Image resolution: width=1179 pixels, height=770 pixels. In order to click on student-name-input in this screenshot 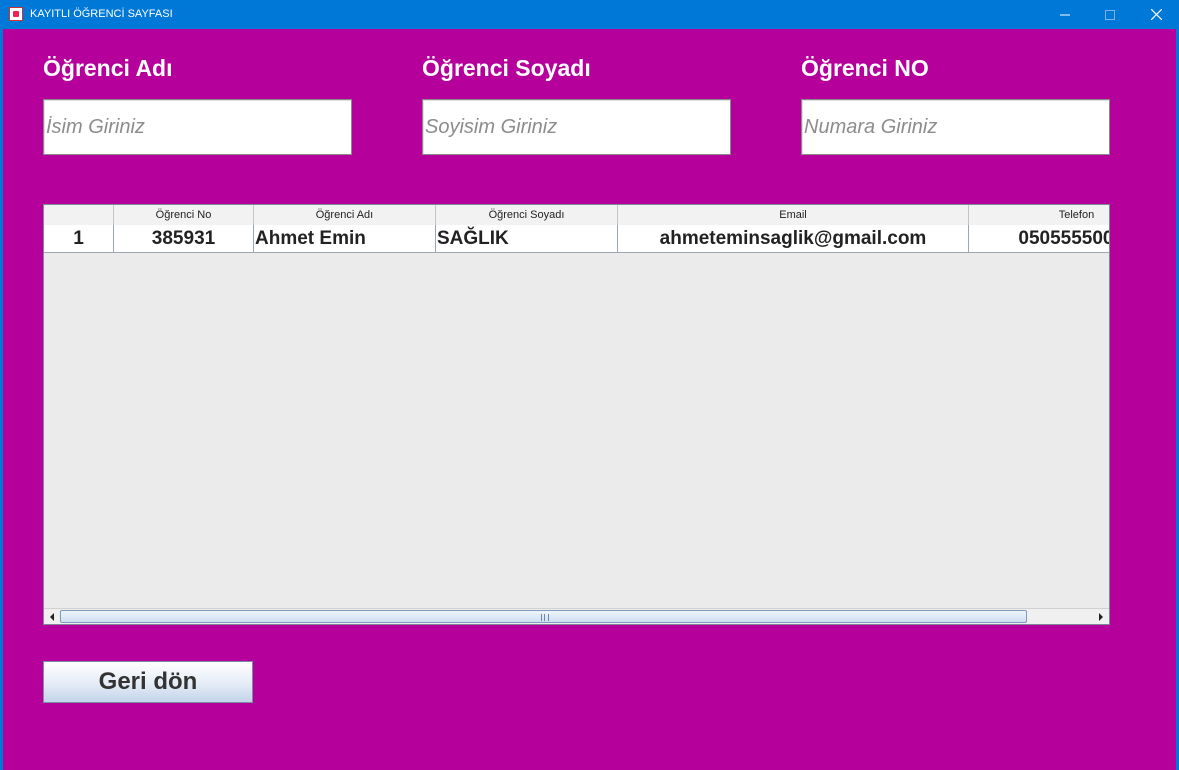, I will do `click(197, 127)`.